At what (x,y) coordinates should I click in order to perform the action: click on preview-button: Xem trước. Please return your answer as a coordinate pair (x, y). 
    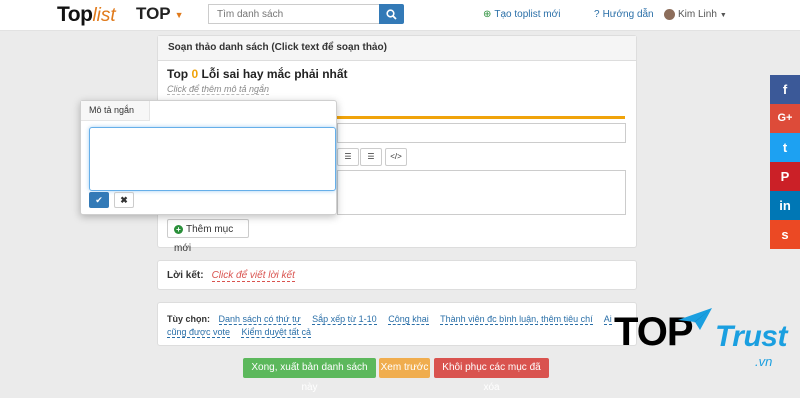
    Looking at the image, I should click on (404, 368).